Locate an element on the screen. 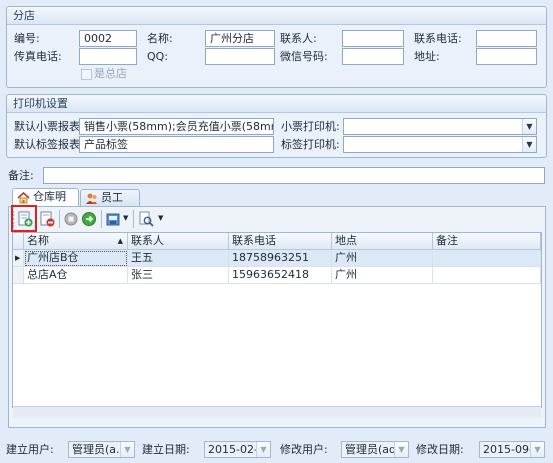 This screenshot has height=463, width=553. store-group-title: 分店 is located at coordinates (276, 16).